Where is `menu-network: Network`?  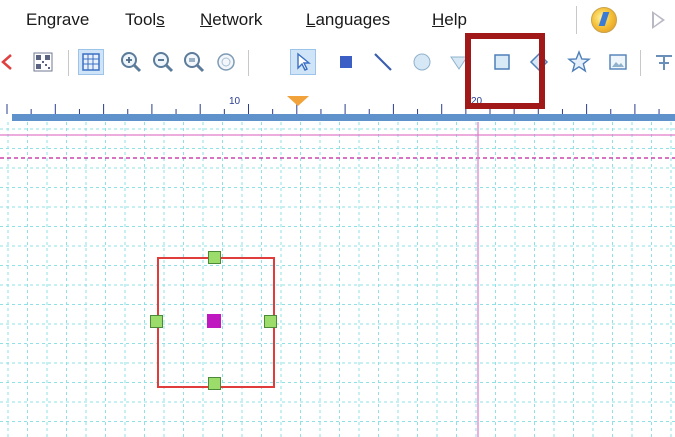
menu-network: Network is located at coordinates (231, 20).